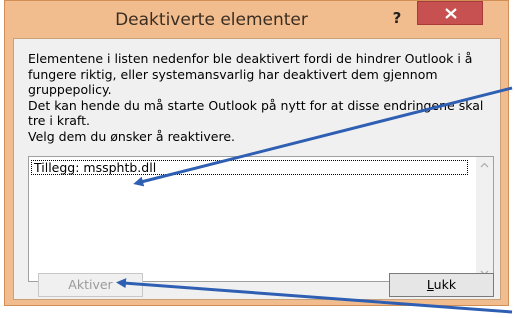 The height and width of the screenshot is (318, 515). I want to click on close-icon, so click(451, 13).